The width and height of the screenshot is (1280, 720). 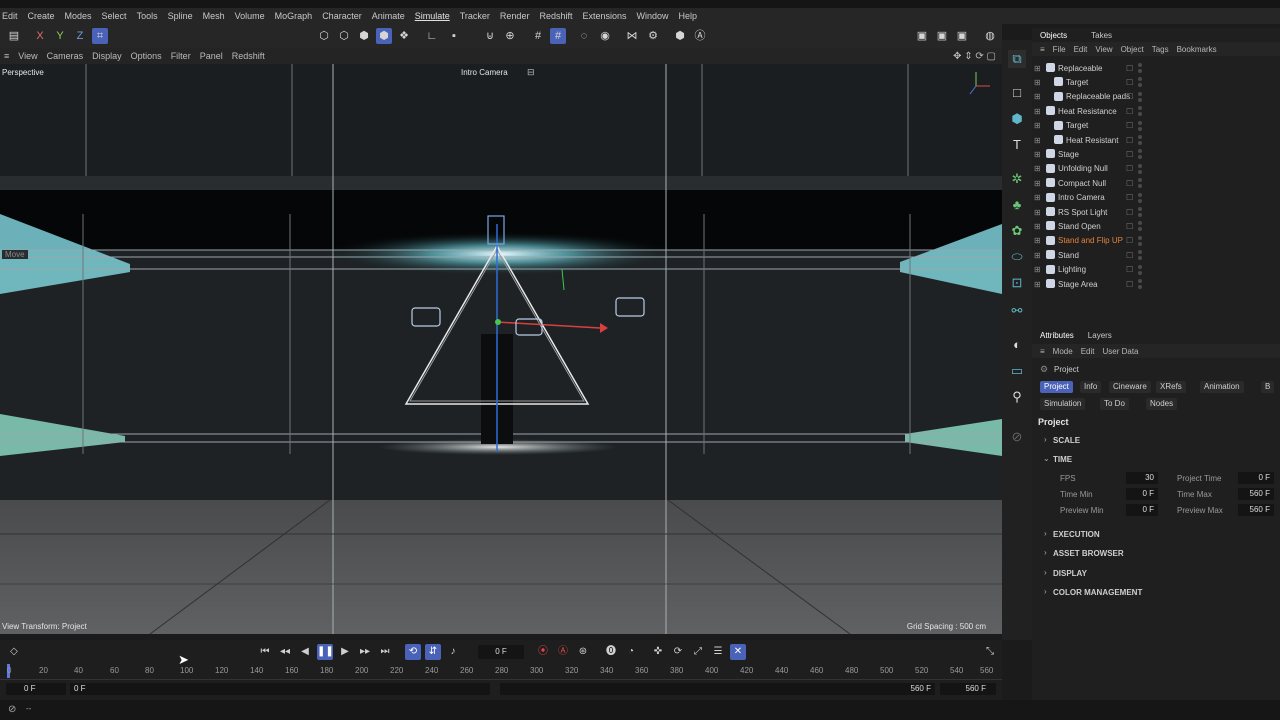 I want to click on object-name: Lighting, so click(x=1072, y=269).